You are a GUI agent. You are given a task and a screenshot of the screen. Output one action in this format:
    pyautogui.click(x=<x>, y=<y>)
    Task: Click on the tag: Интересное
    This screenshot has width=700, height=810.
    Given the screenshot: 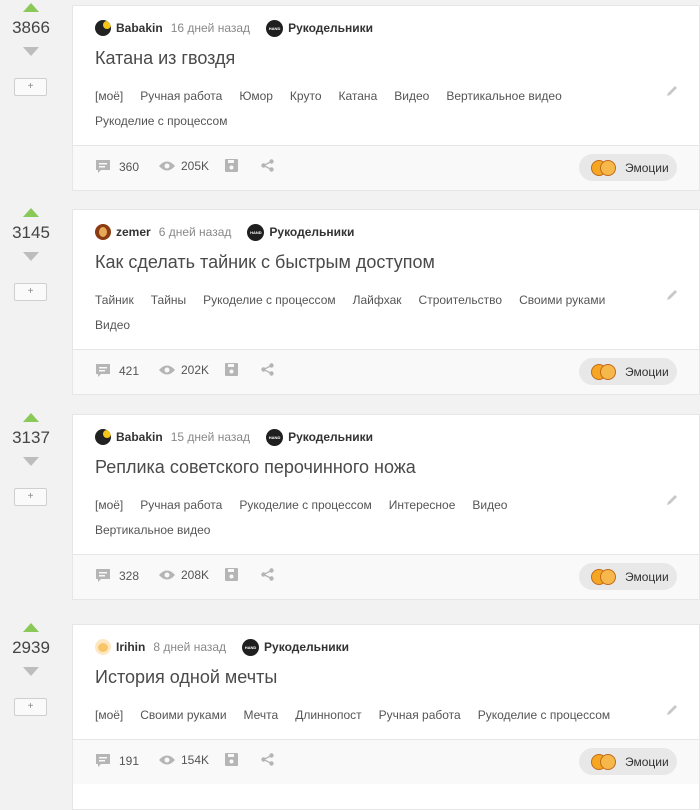 What is the action you would take?
    pyautogui.click(x=422, y=505)
    